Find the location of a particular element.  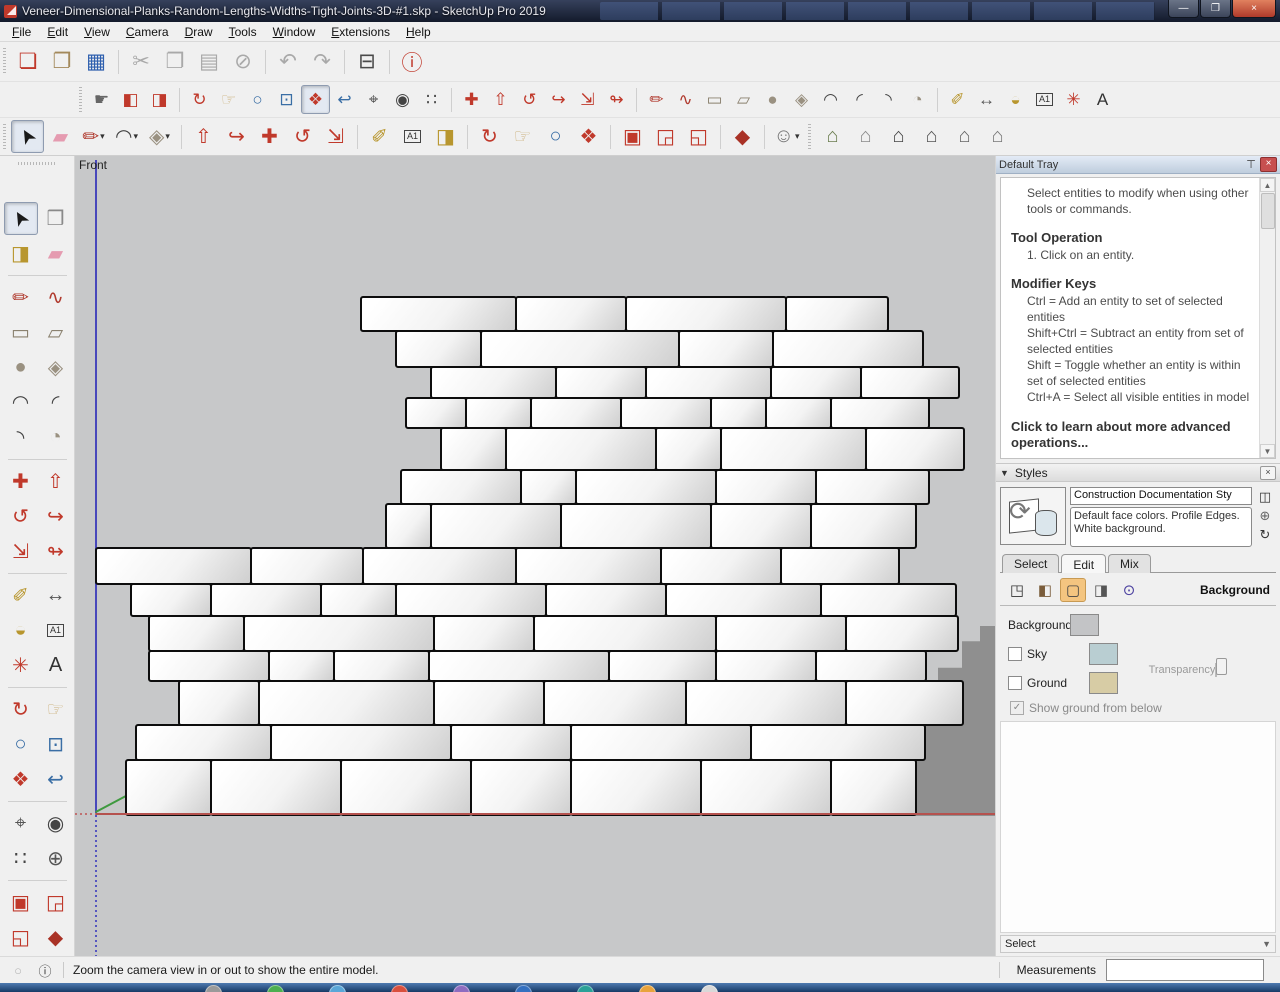

pan-icon: ☞ is located at coordinates (522, 136).